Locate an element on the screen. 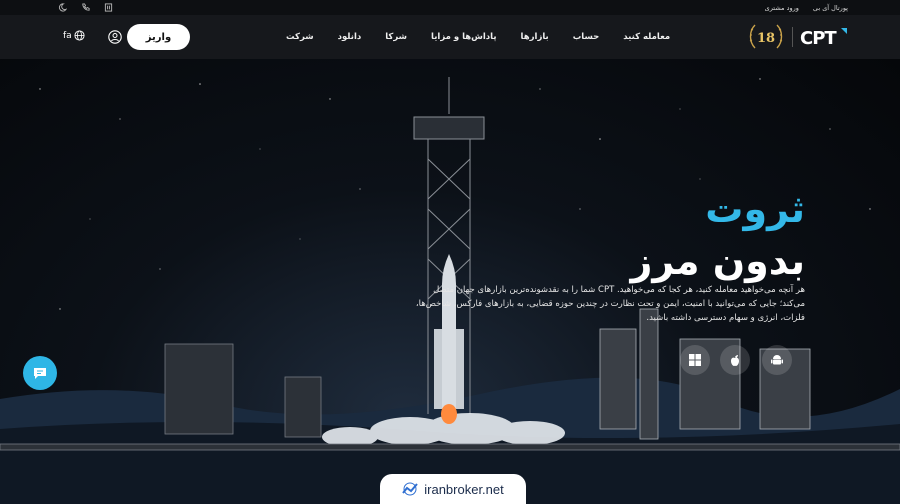 The image size is (900, 504). hero-title-line-2: بدون مرز is located at coordinates (717, 261).